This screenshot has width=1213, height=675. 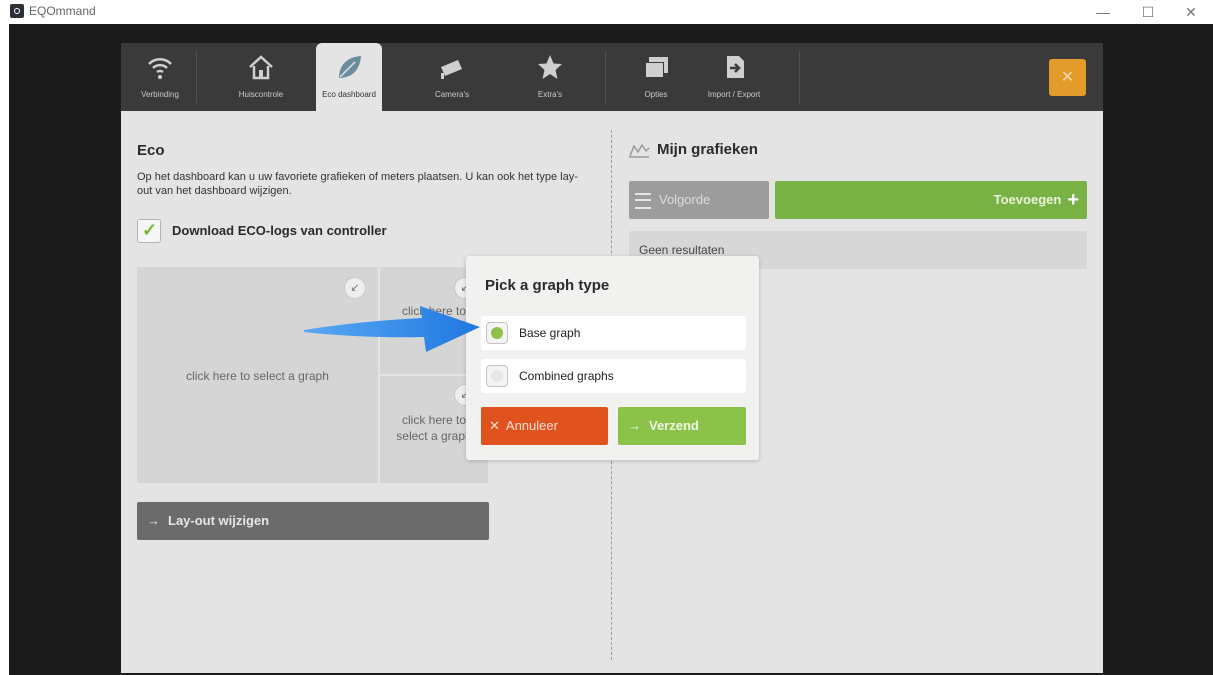 I want to click on tab-import-export: Import / Export, so click(x=734, y=77).